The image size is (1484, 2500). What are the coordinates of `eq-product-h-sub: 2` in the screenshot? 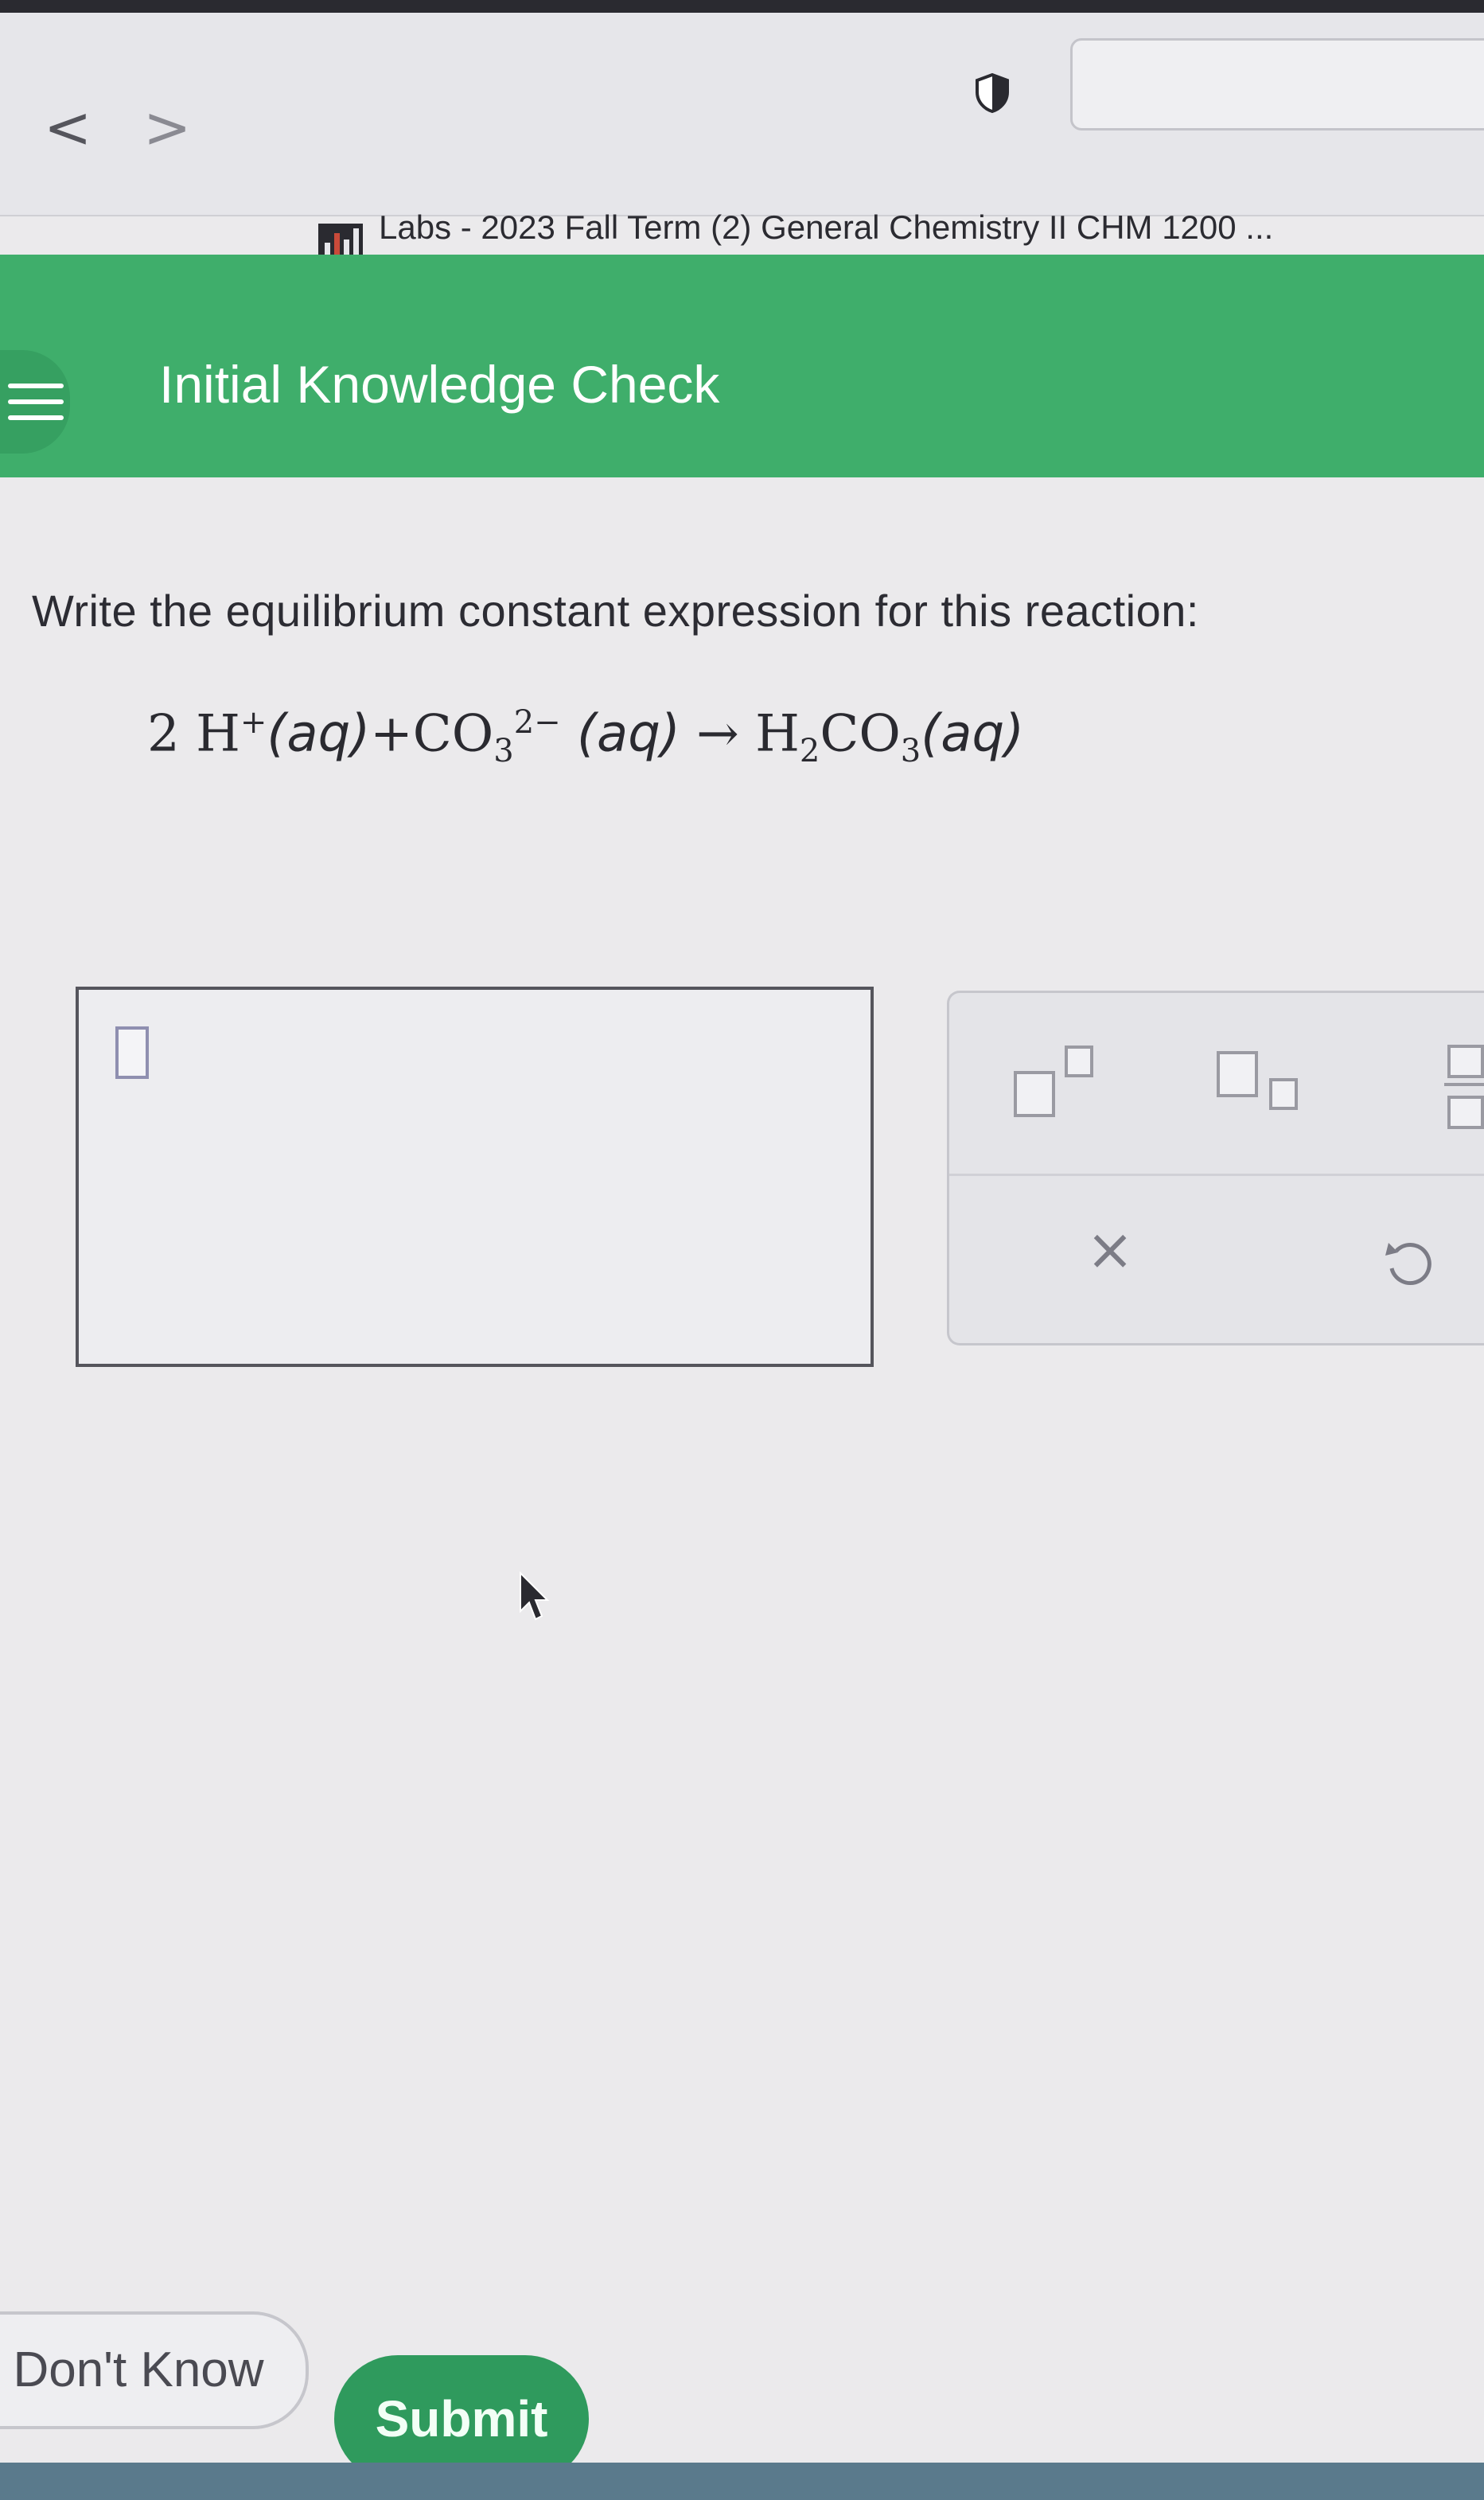 It's located at (809, 751).